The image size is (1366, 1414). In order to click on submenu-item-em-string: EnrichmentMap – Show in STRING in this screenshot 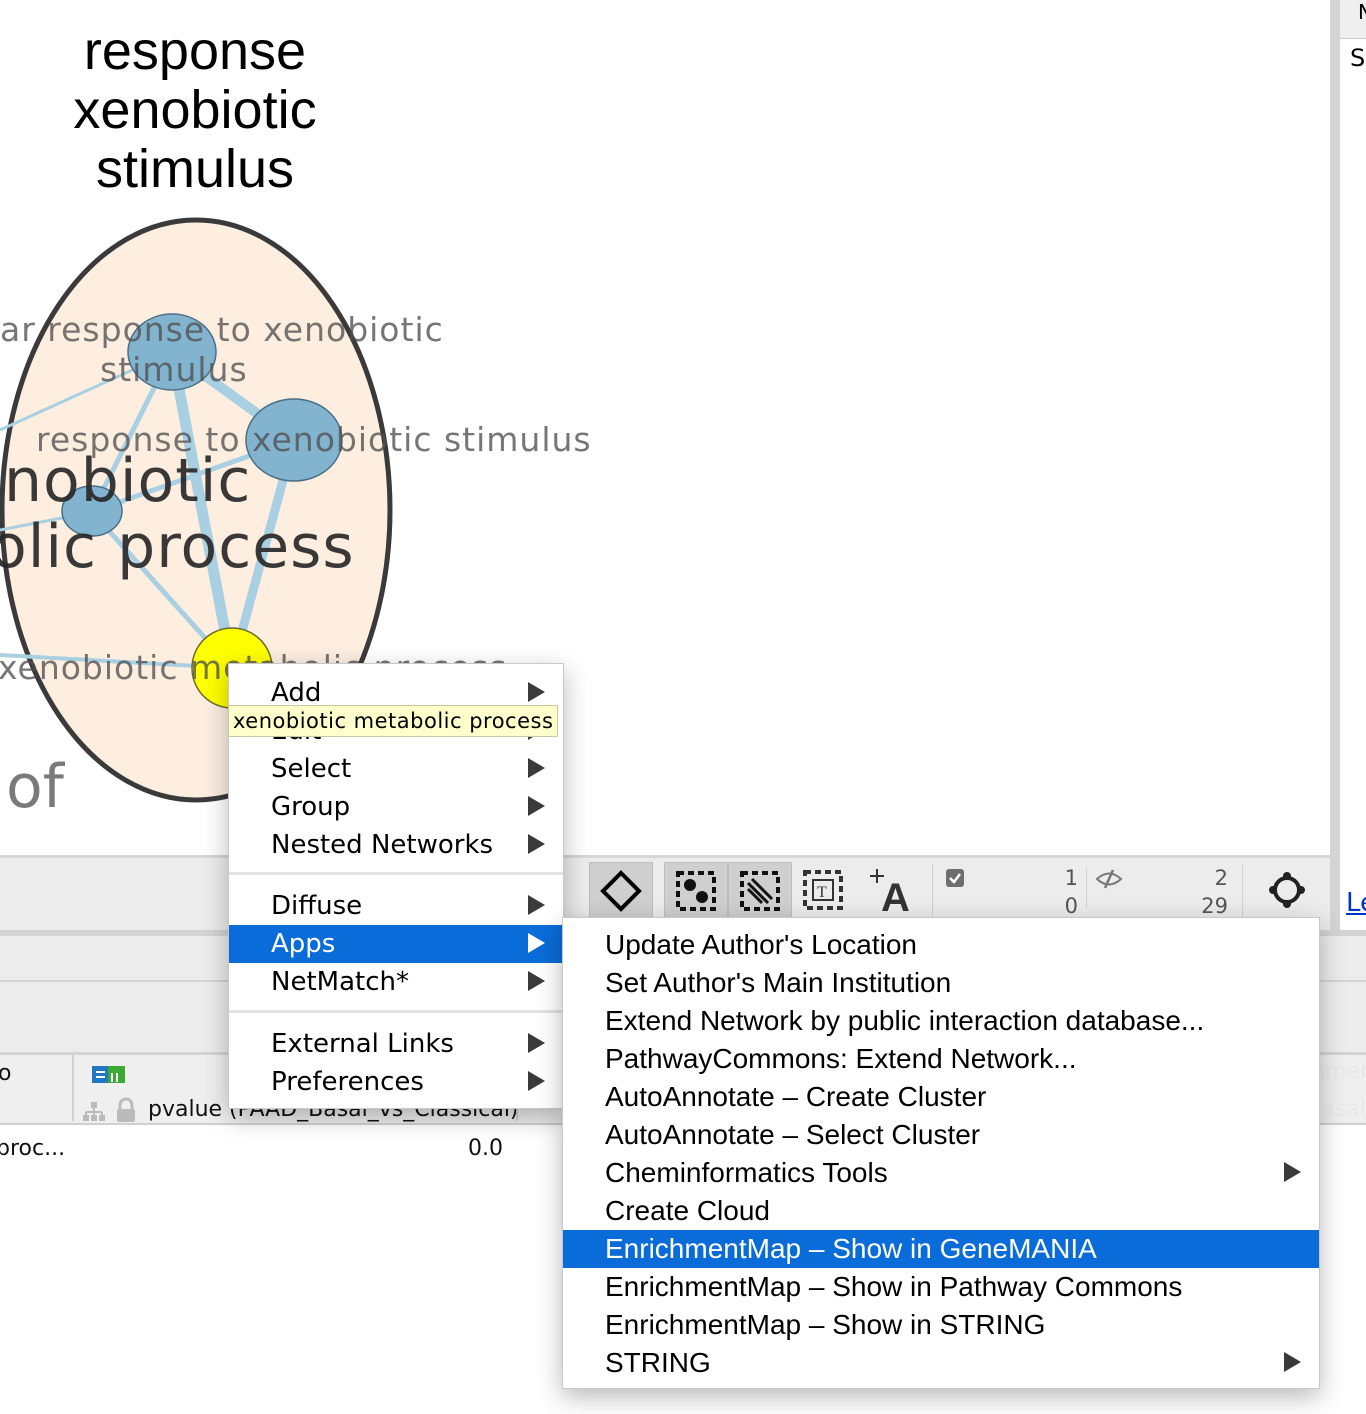, I will do `click(941, 1325)`.